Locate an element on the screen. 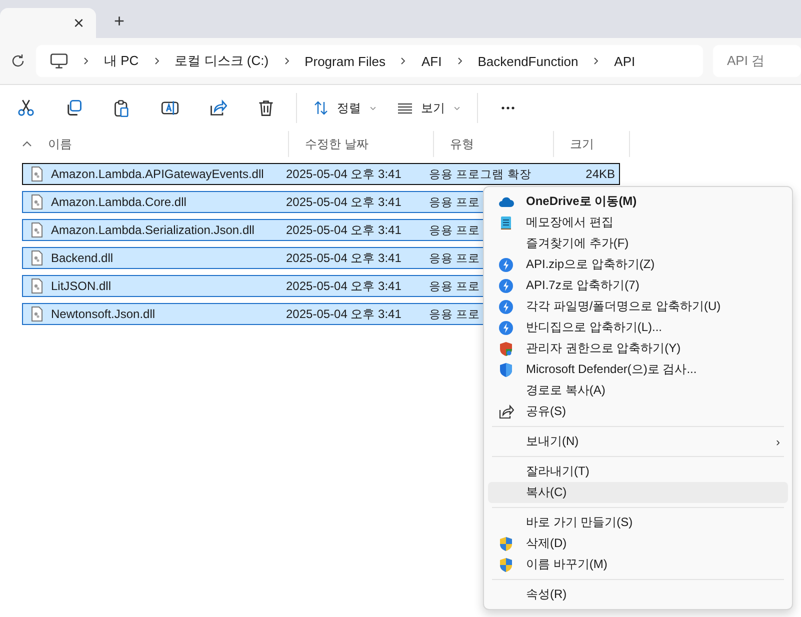  submenu-arrow: › is located at coordinates (778, 441).